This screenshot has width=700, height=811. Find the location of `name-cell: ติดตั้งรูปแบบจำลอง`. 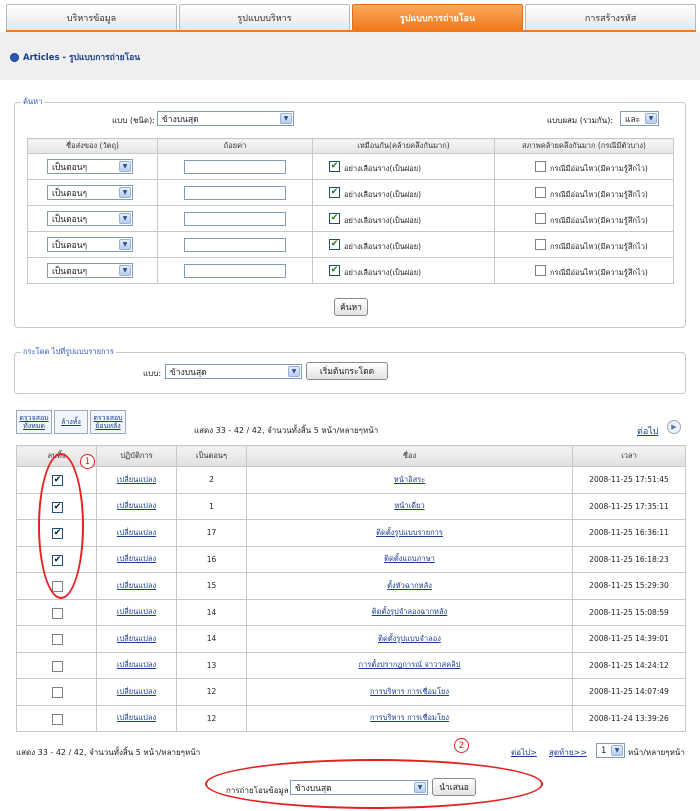

name-cell: ติดตั้งรูปแบบจำลอง is located at coordinates (409, 639).